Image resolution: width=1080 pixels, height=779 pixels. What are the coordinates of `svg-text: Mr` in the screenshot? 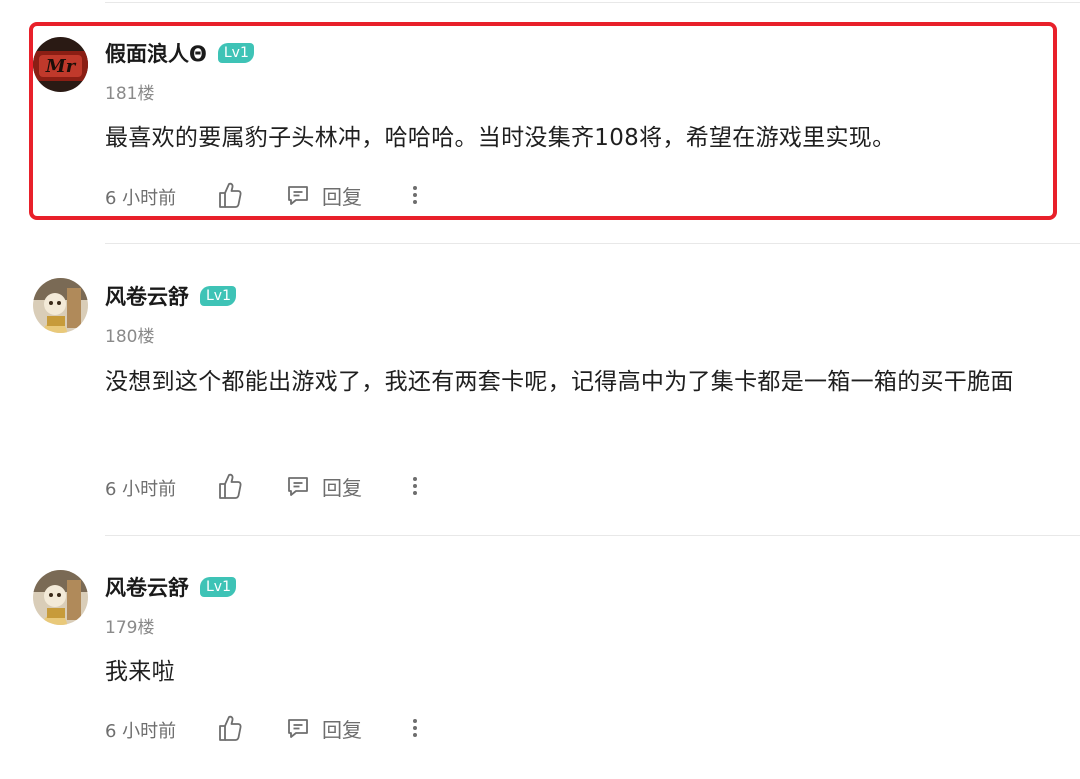 It's located at (61, 66).